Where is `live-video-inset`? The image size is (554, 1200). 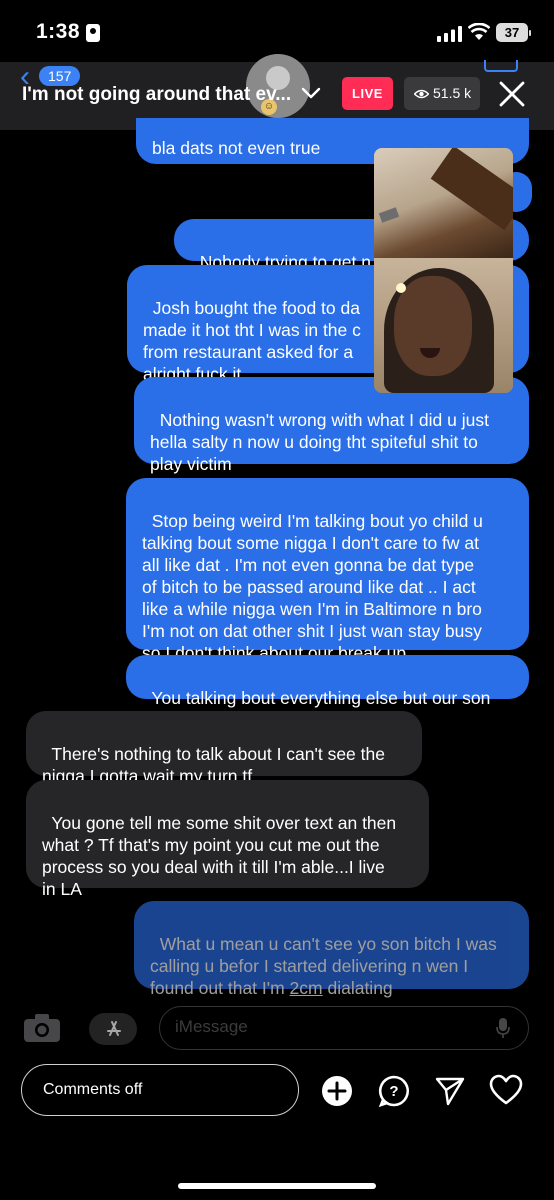 live-video-inset is located at coordinates (443, 270).